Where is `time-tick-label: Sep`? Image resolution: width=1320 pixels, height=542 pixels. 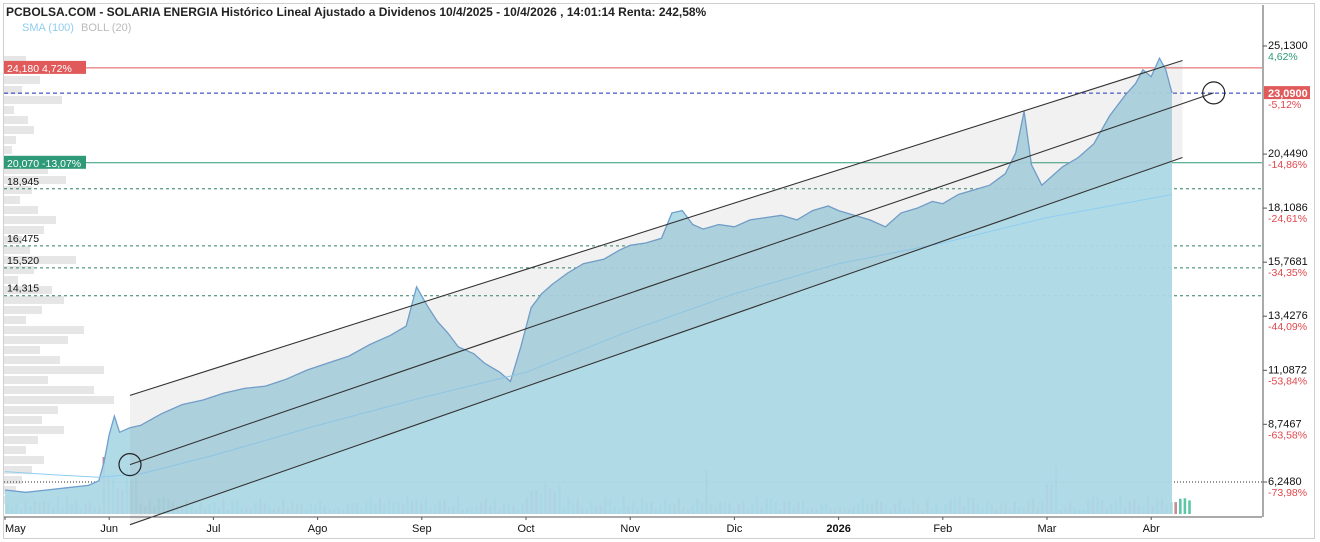
time-tick-label: Sep is located at coordinates (422, 529).